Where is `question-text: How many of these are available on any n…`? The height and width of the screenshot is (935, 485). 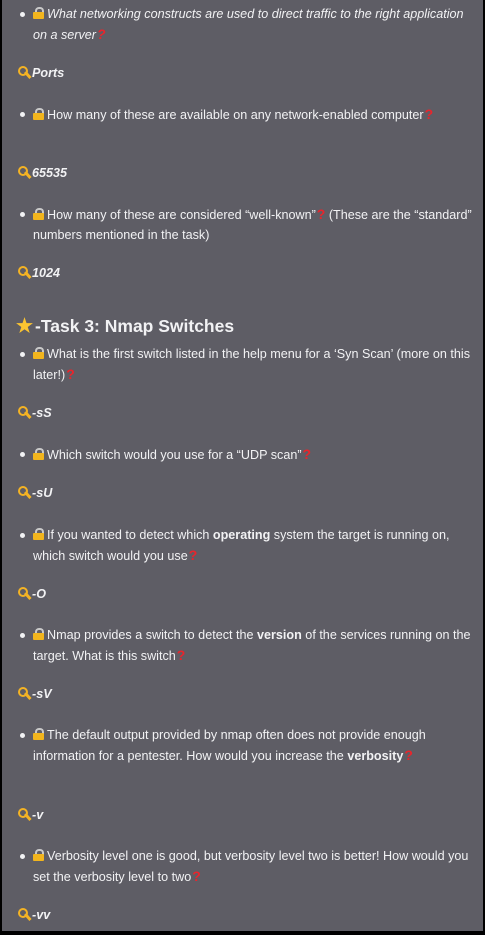 question-text: How many of these are available on any n… is located at coordinates (235, 115).